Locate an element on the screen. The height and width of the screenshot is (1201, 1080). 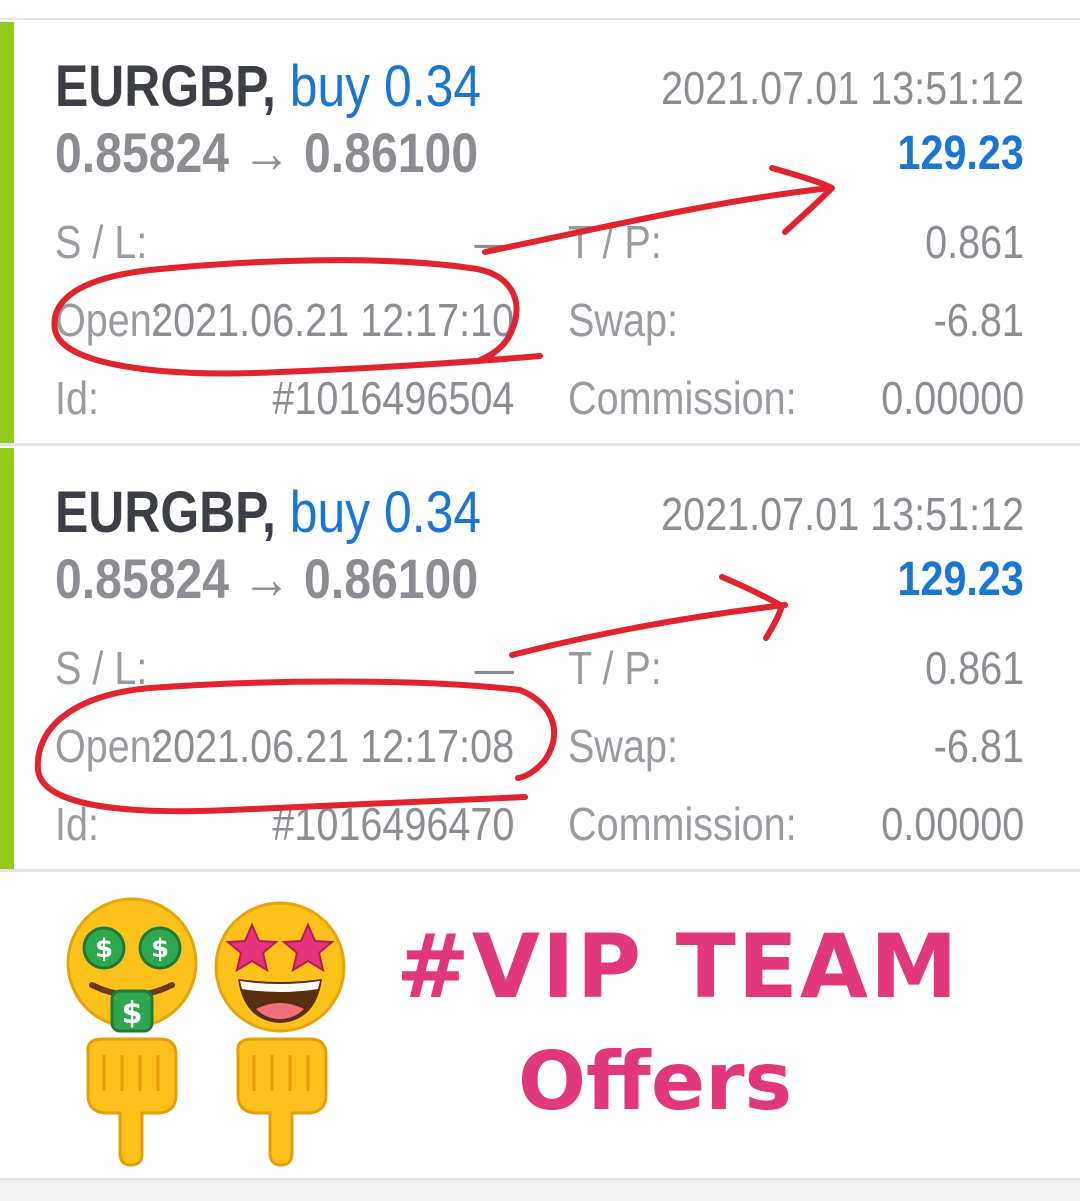
promo-title: #VIP TEAM is located at coordinates (678, 966).